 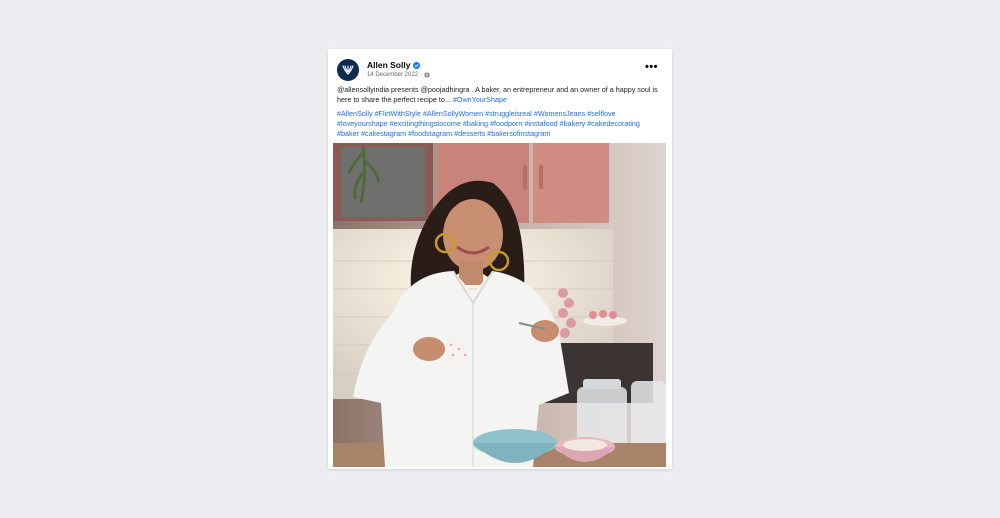 I want to click on verified-badge-icon, so click(x=417, y=65).